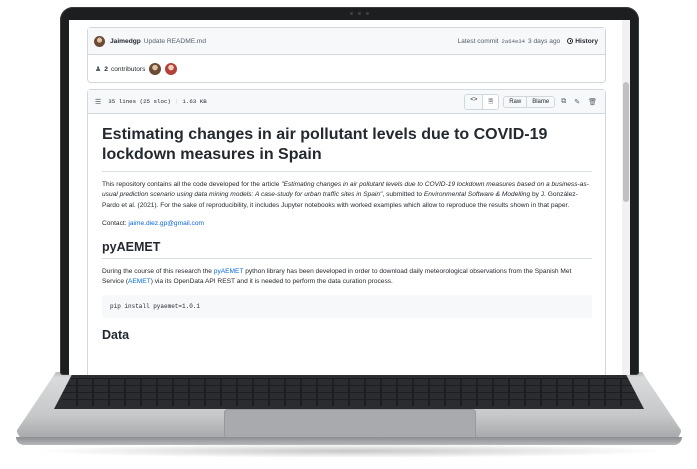 The image size is (697, 469). What do you see at coordinates (175, 41) in the screenshot?
I see `commit-message: Update README.md` at bounding box center [175, 41].